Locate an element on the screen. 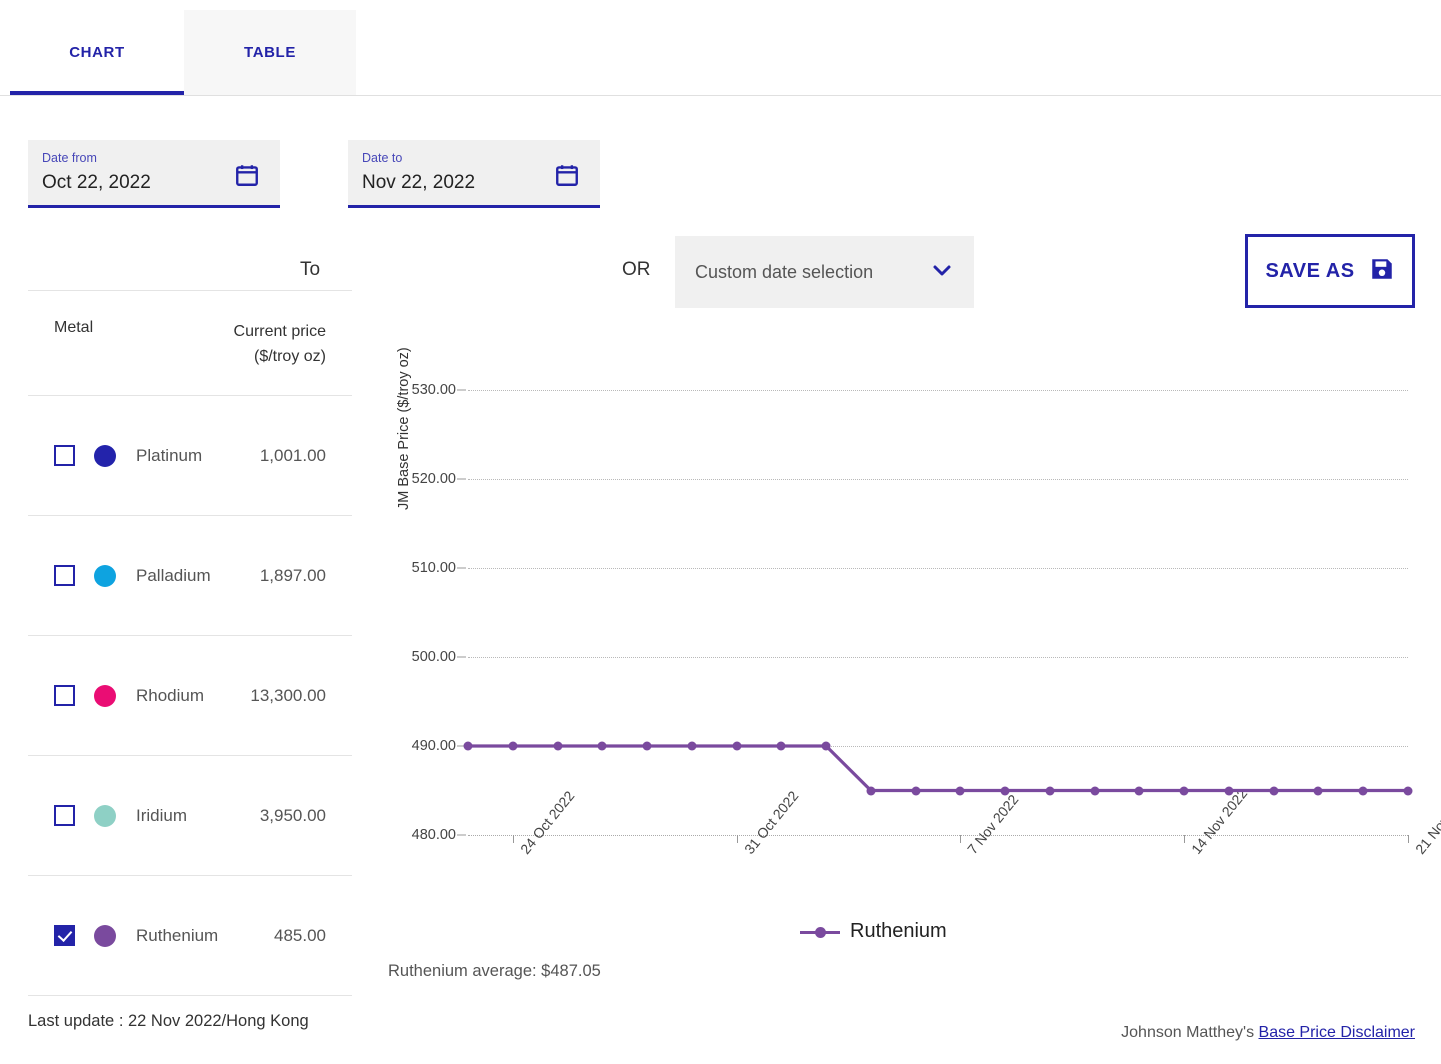 The width and height of the screenshot is (1441, 1064). metal-row-palladium: Palladium 1,897.00 is located at coordinates (190, 575).